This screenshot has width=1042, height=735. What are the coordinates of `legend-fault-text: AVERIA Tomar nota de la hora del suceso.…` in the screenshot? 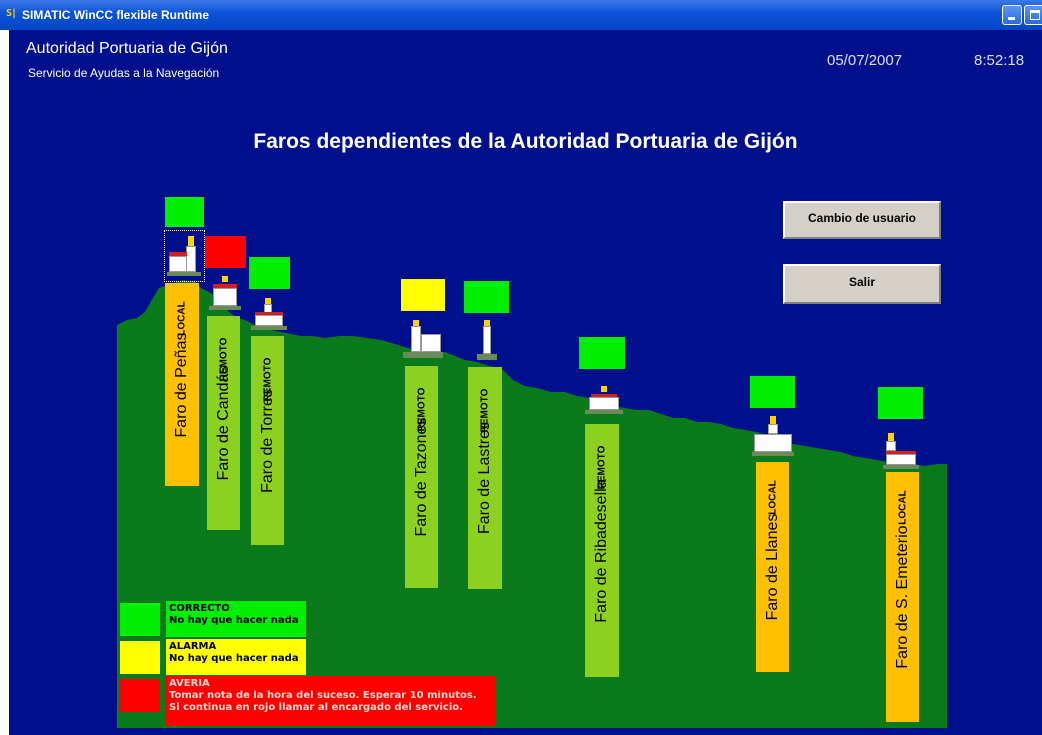 It's located at (331, 701).